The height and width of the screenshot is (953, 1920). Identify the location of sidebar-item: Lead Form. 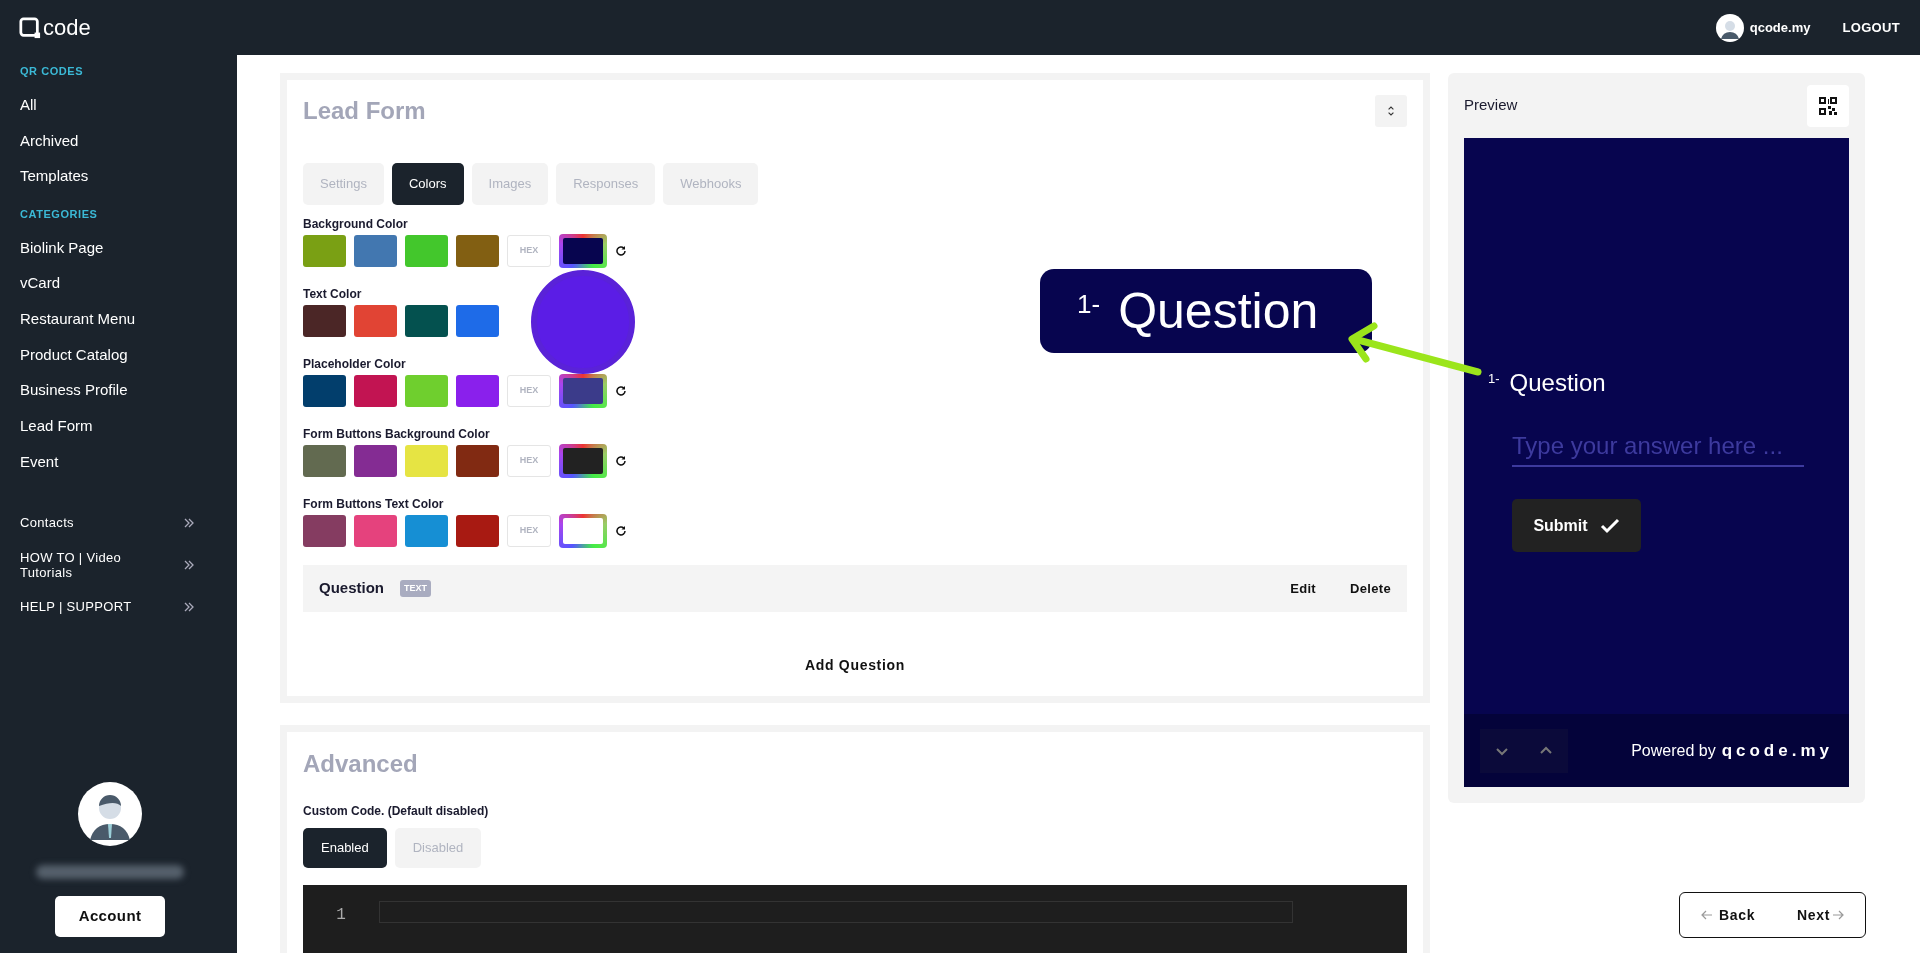
(118, 426).